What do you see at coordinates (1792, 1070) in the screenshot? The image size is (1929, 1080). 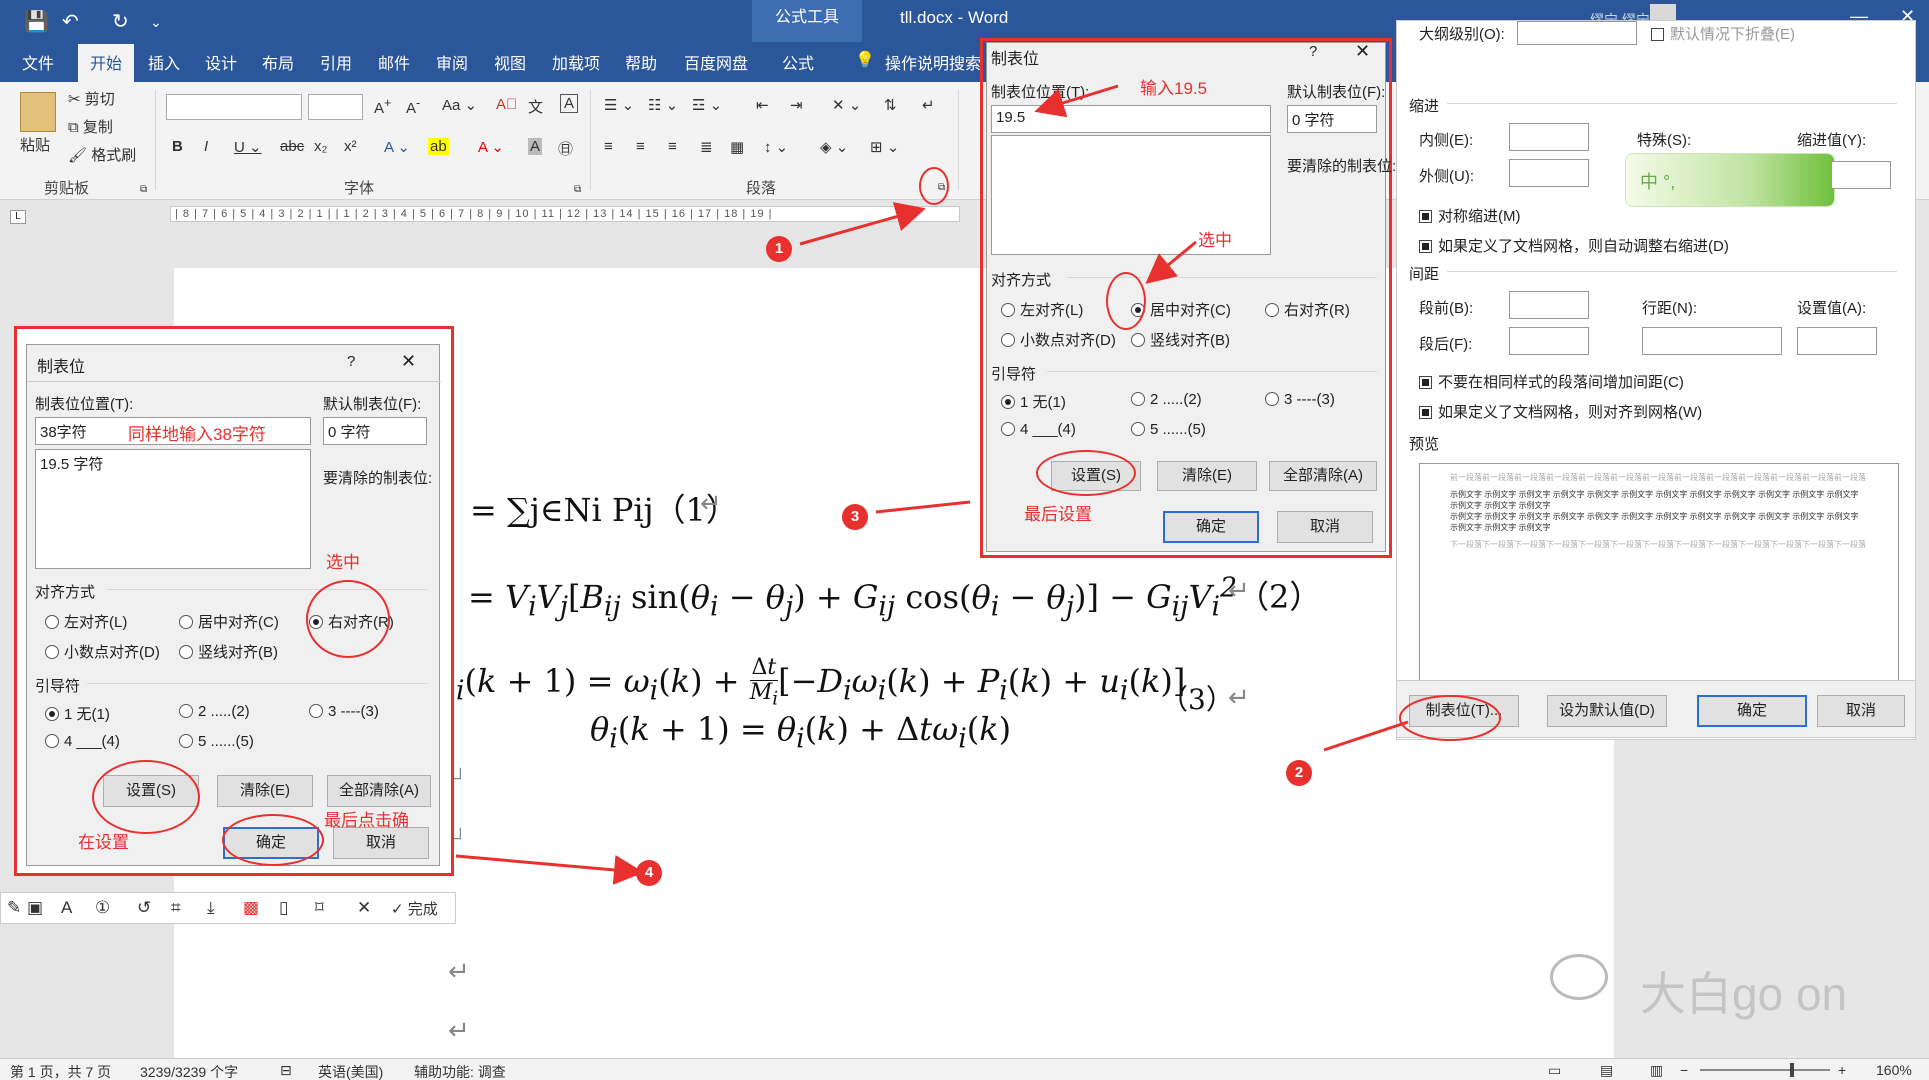 I see `zoom-slider-thumb` at bounding box center [1792, 1070].